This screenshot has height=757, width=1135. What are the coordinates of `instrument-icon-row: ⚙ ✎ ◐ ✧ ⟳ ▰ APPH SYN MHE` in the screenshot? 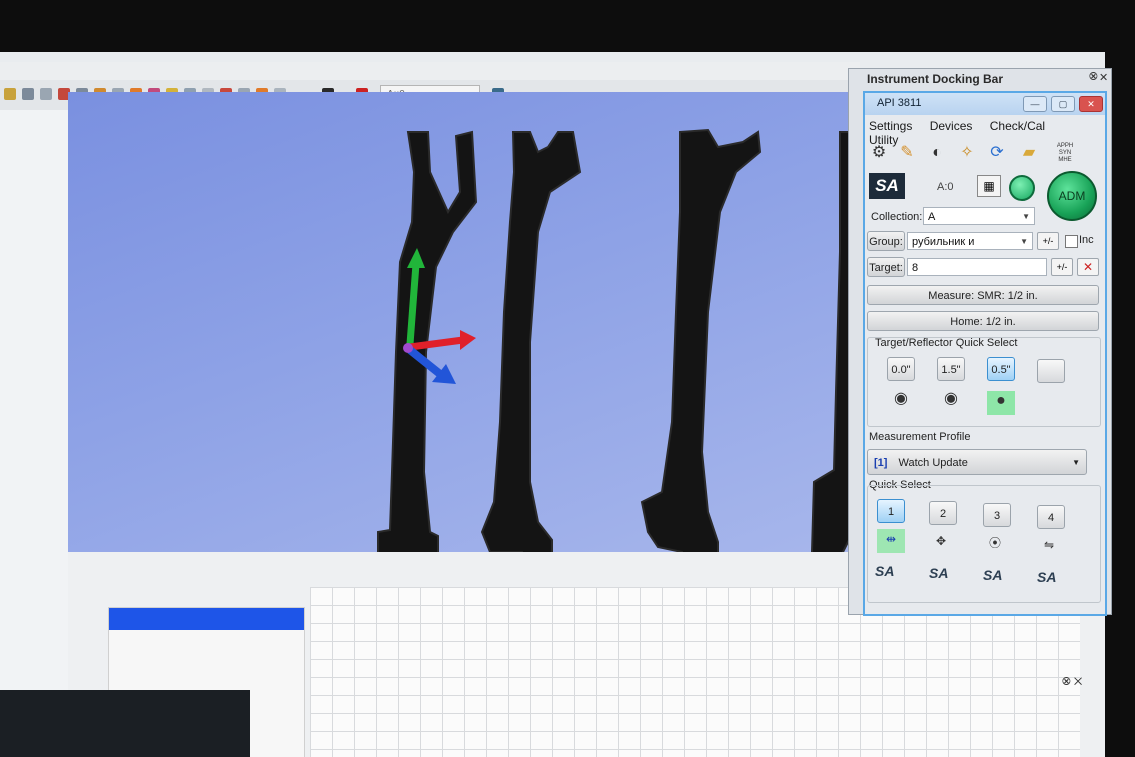 It's located at (985, 153).